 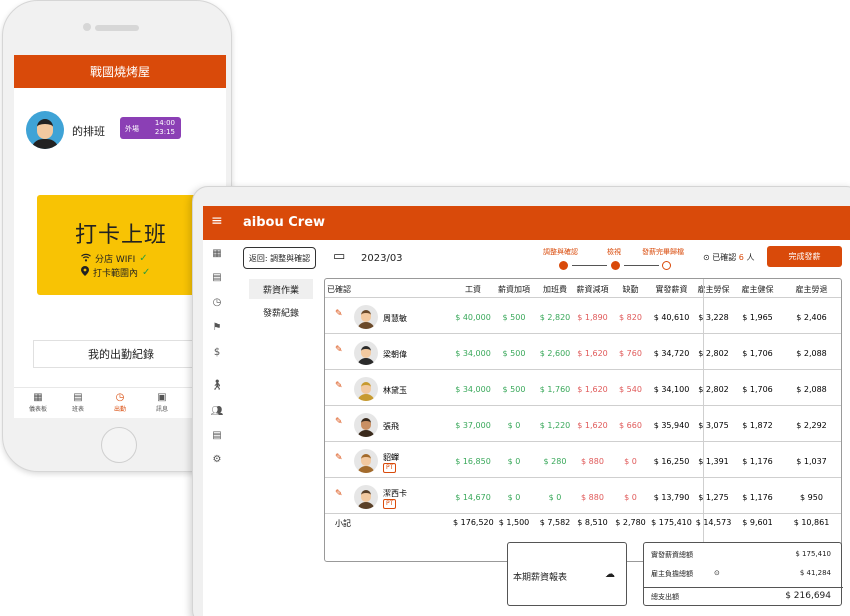 I want to click on punch-in-button: 打卡上班 分店 WIFI ✓ 打卡範圍內 ✓, so click(x=121, y=245).